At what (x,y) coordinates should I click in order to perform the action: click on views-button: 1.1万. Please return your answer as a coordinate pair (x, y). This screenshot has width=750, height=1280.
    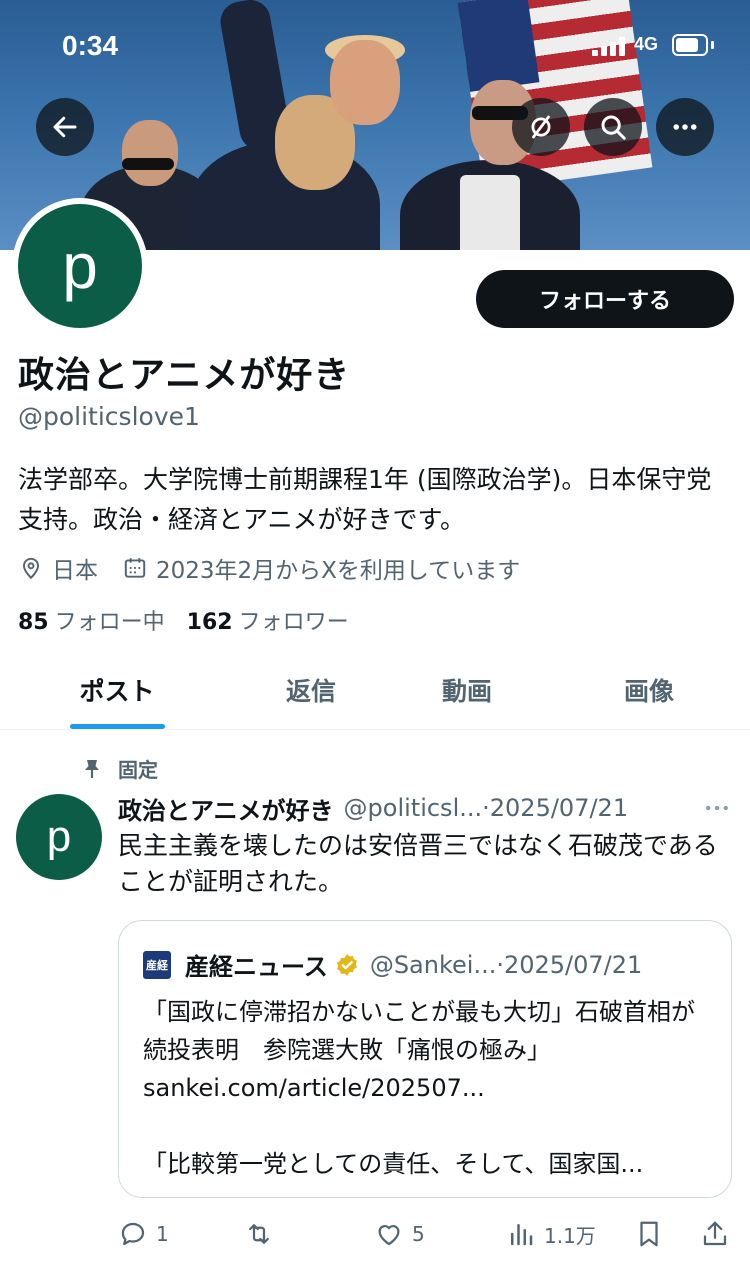
    Looking at the image, I should click on (551, 1234).